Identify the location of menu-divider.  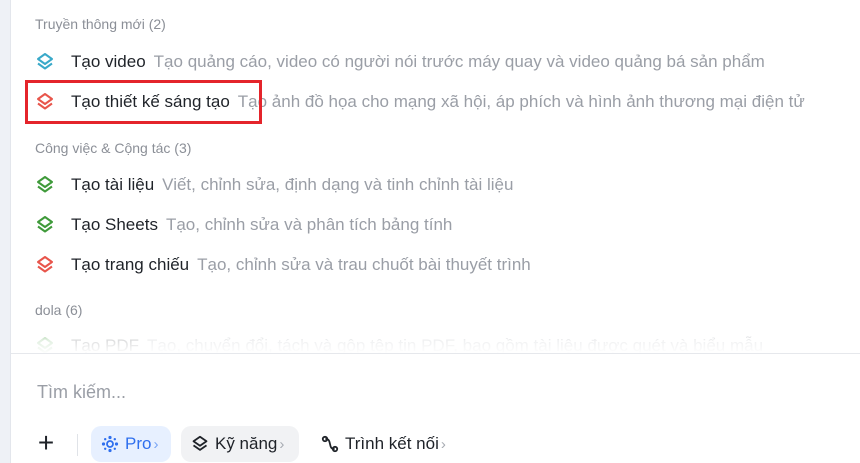
(435, 353).